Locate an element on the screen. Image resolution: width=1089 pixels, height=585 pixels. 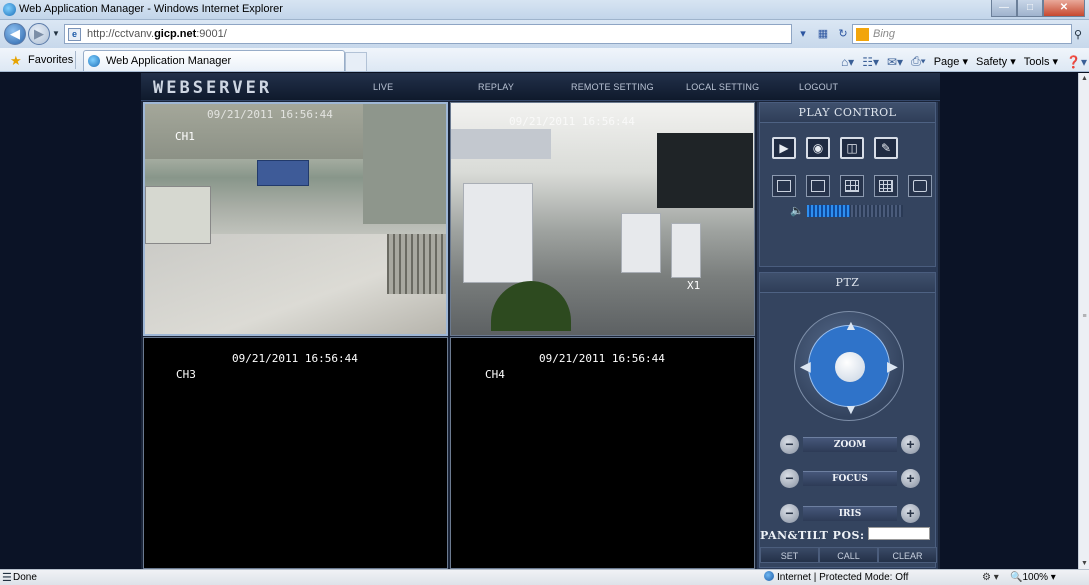
scroll-down-icon: ▼ is located at coordinates (1084, 563).